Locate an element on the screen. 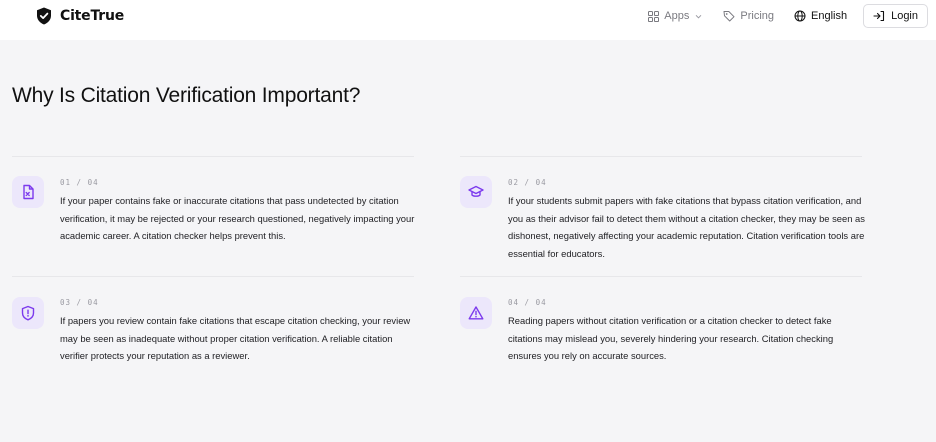 The height and width of the screenshot is (442, 936). warning-triangle-icon is located at coordinates (476, 313).